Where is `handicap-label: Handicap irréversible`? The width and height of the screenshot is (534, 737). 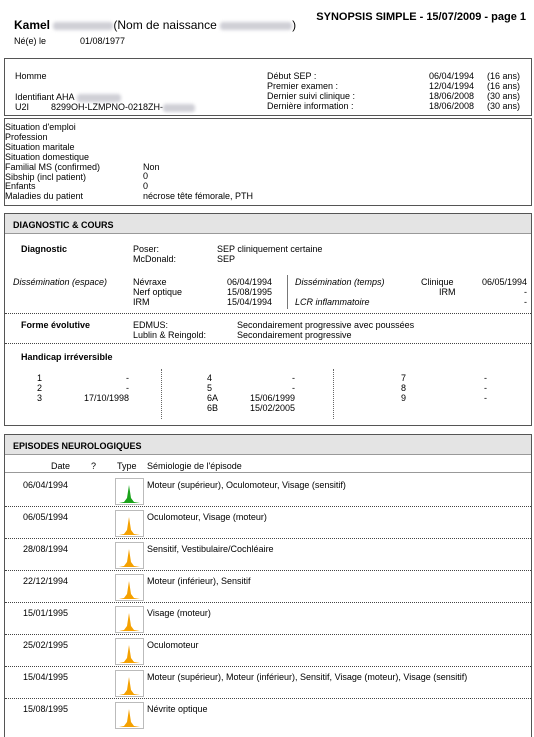 handicap-label: Handicap irréversible is located at coordinates (67, 357).